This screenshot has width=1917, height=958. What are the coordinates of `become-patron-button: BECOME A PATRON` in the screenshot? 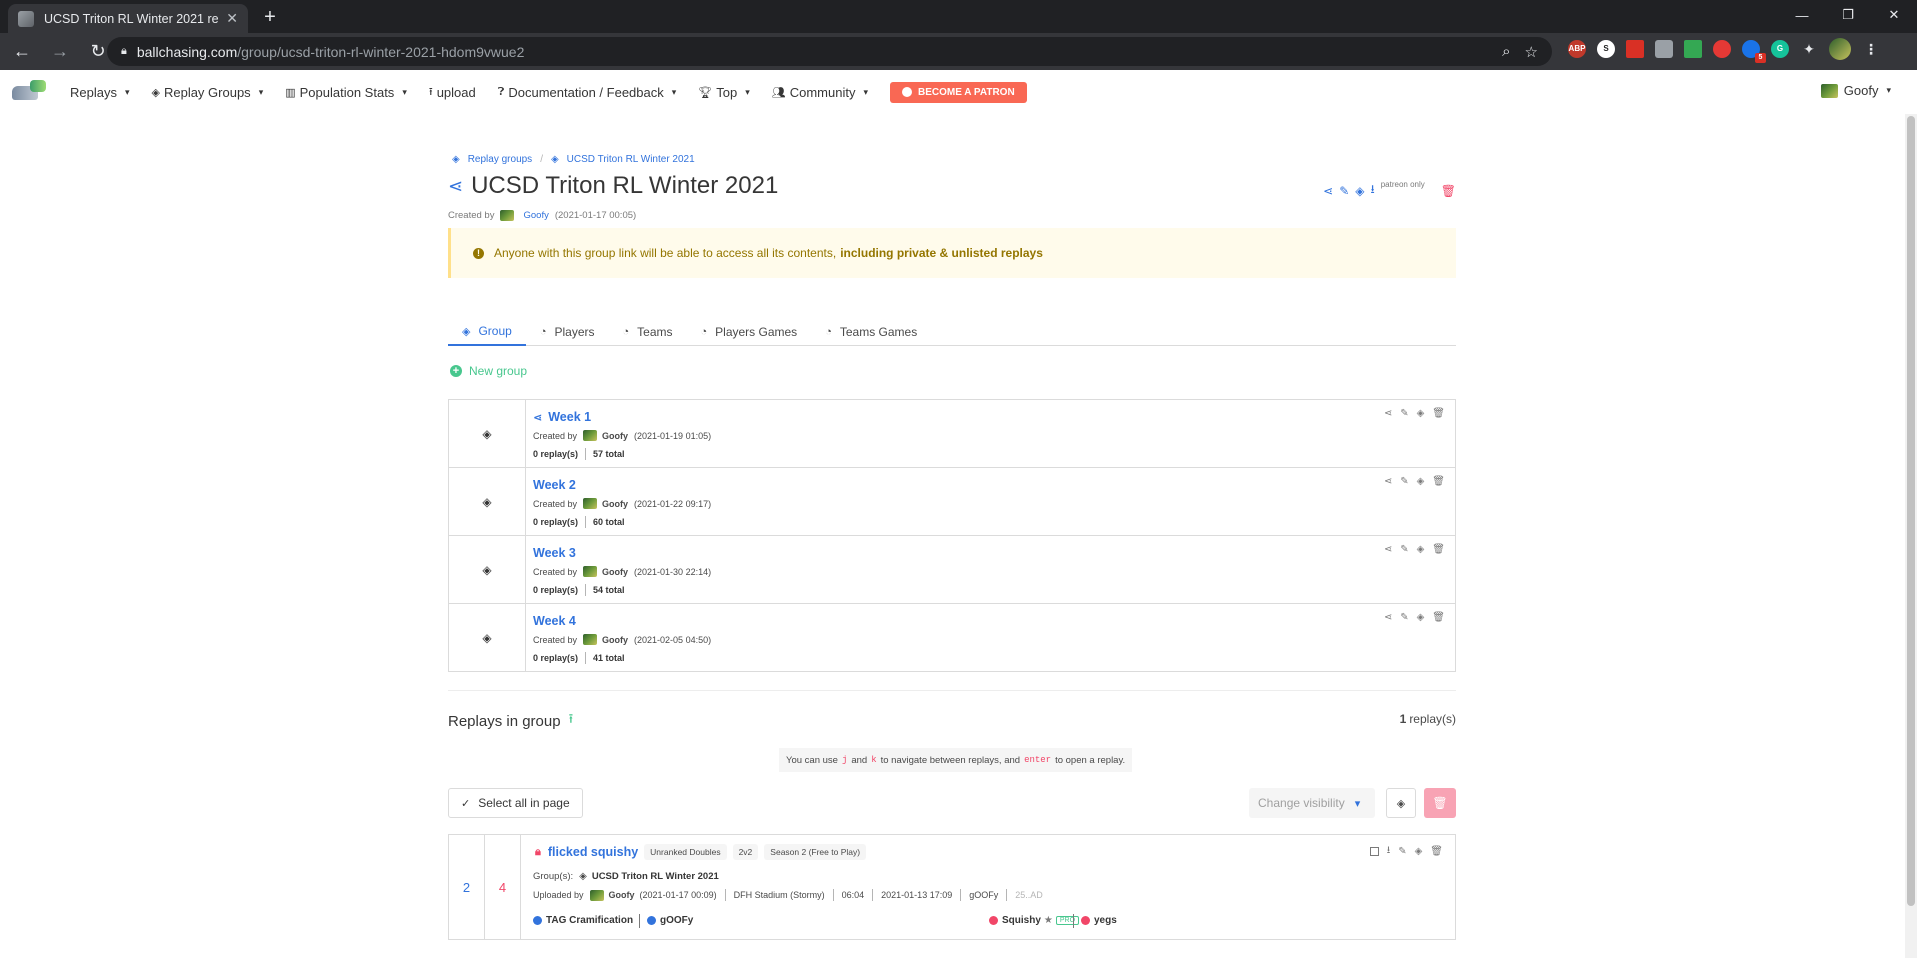 It's located at (958, 92).